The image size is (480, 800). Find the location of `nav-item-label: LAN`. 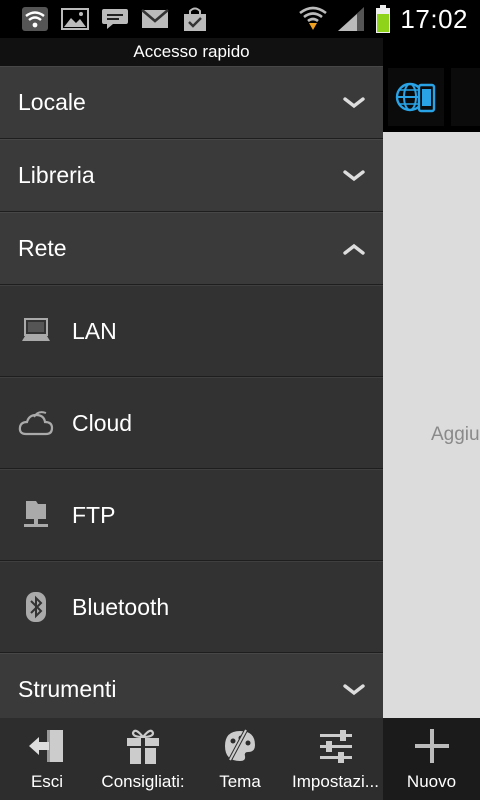

nav-item-label: LAN is located at coordinates (94, 330).